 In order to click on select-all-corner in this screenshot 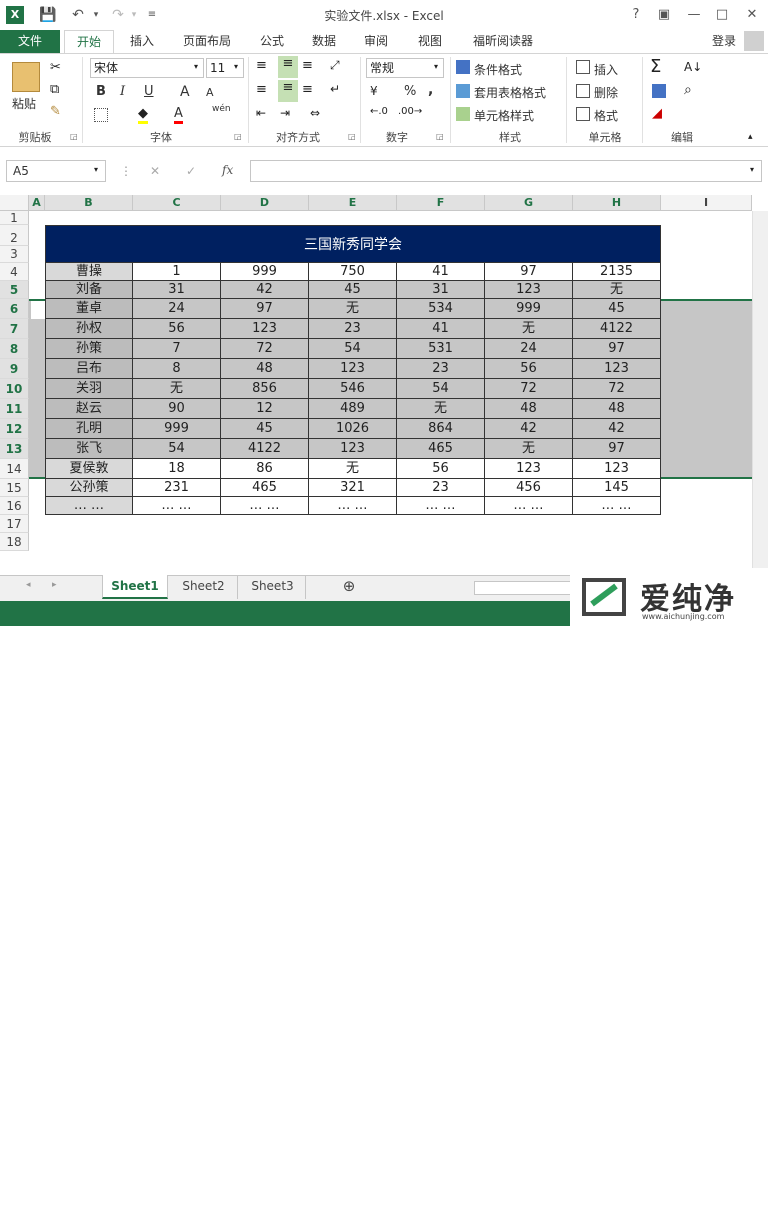, I will do `click(14, 203)`.